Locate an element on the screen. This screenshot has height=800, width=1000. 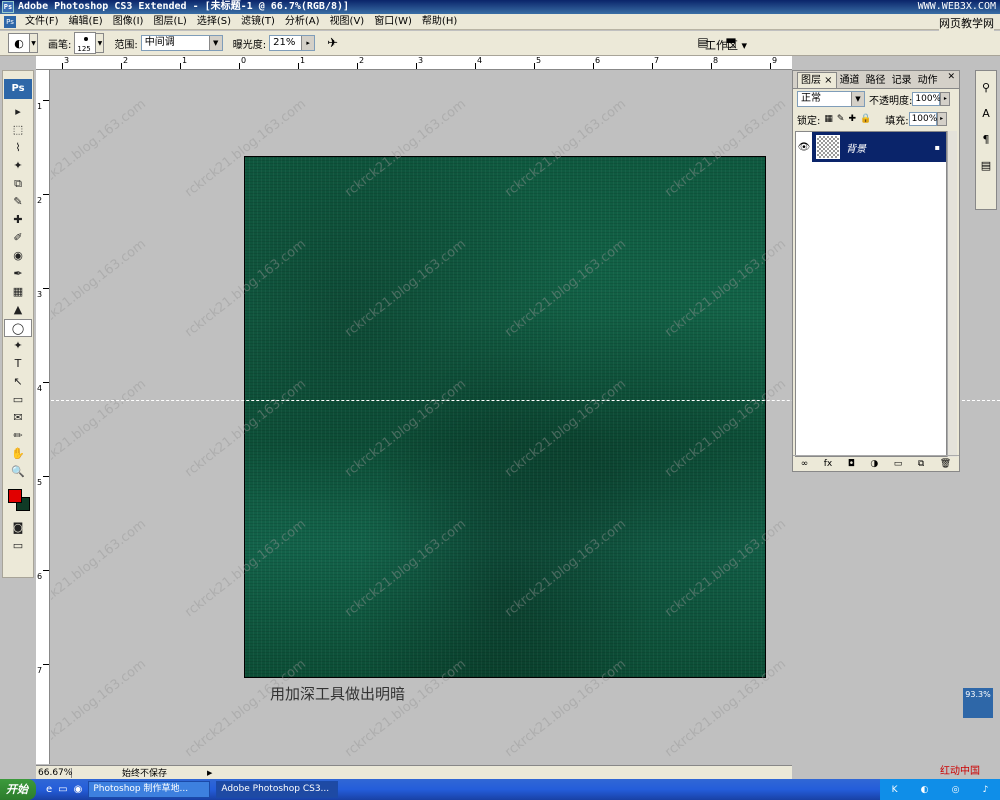
pen-tool-icon: ✦ is located at coordinates (18, 346).